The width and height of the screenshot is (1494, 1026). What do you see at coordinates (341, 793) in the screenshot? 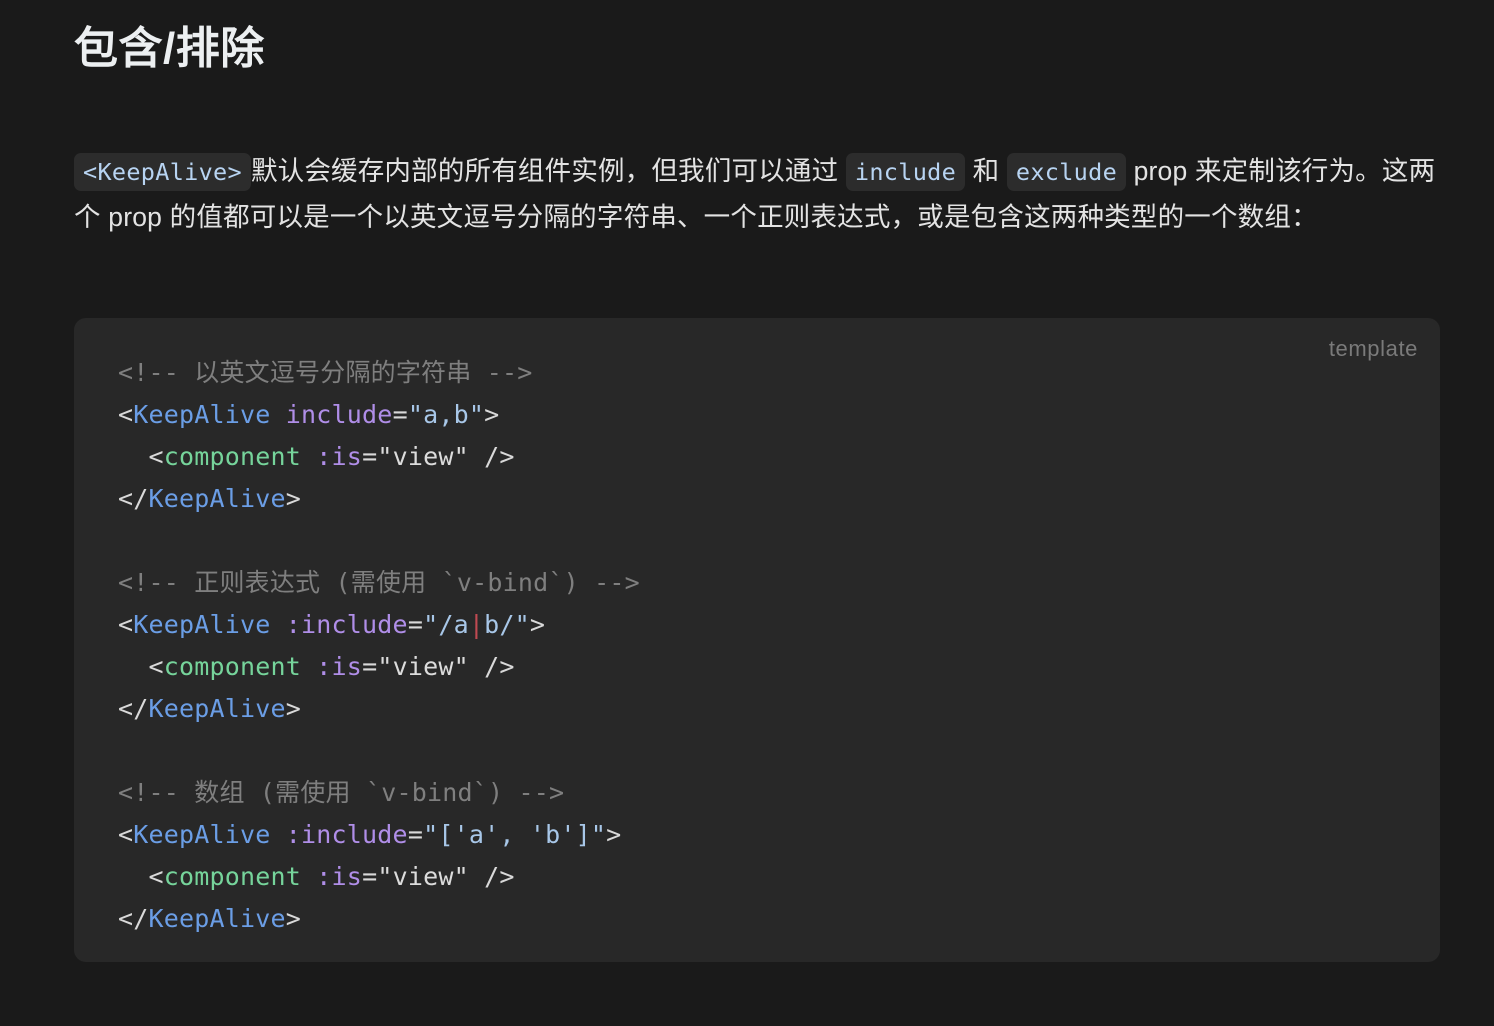
I see `code-token: <!-- 数组 (需使用 `v-bind`) -->` at bounding box center [341, 793].